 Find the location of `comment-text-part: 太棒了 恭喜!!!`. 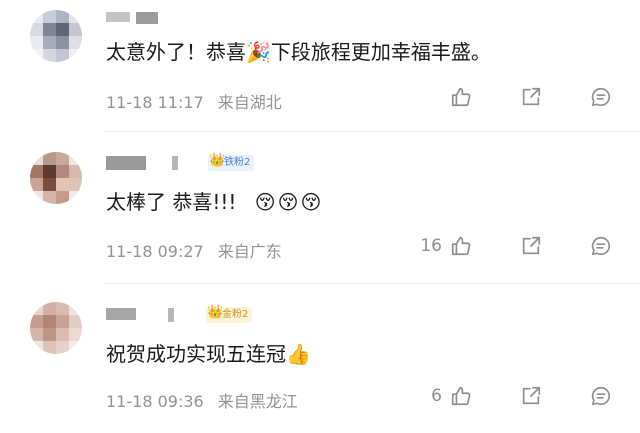

comment-text-part: 太棒了 恭喜!!! is located at coordinates (171, 202).